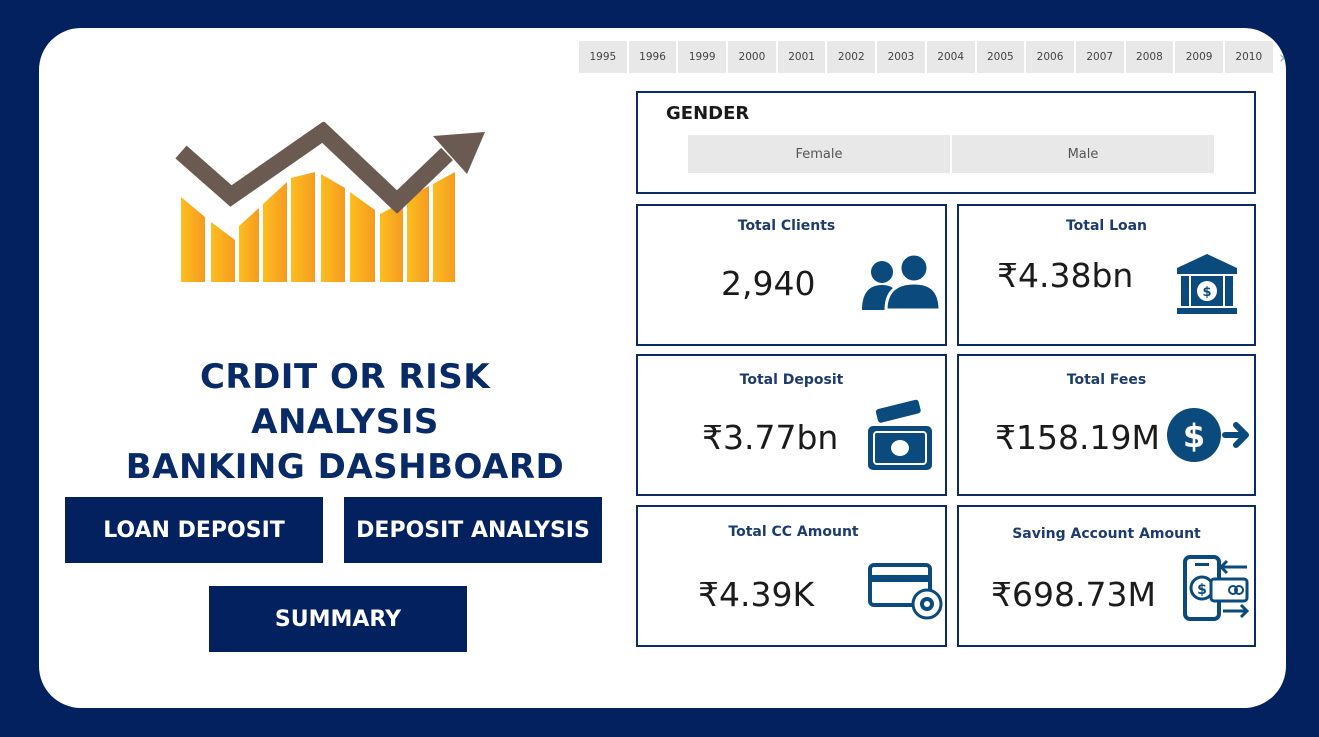 This screenshot has width=1319, height=737. What do you see at coordinates (603, 57) in the screenshot?
I see `year-button-1995: 1995` at bounding box center [603, 57].